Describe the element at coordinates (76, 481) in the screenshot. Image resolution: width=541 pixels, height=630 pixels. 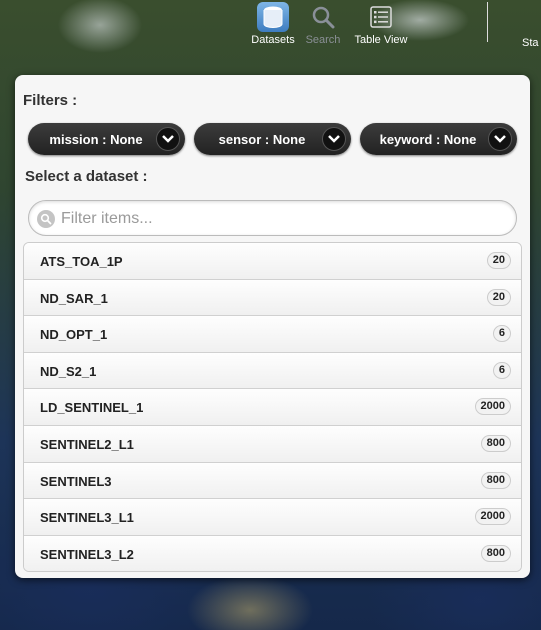
I see `dataset-name: SENTINEL3` at that location.